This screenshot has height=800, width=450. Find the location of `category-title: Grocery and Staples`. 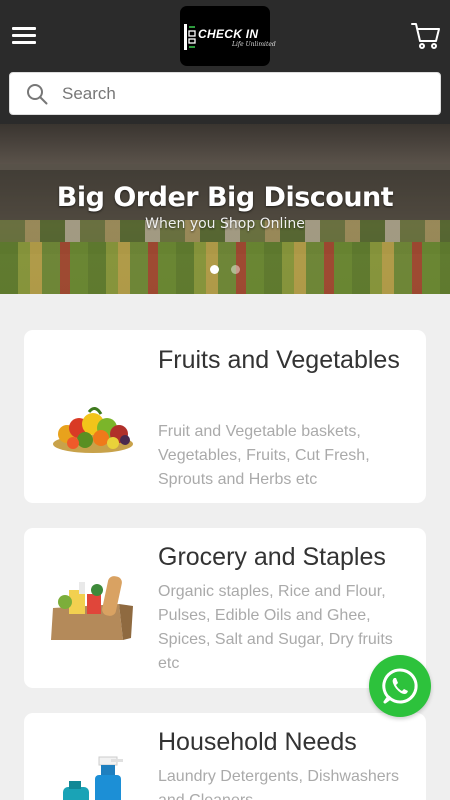

category-title: Grocery and Staples is located at coordinates (272, 557).